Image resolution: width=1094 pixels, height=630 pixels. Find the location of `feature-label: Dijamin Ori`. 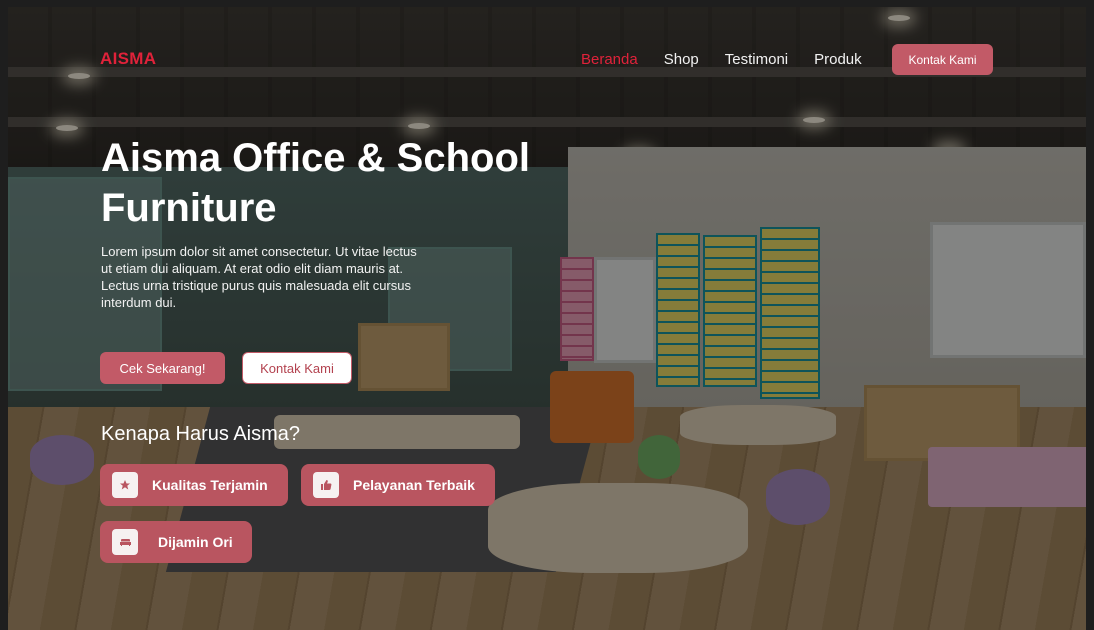

feature-label: Dijamin Ori is located at coordinates (195, 542).